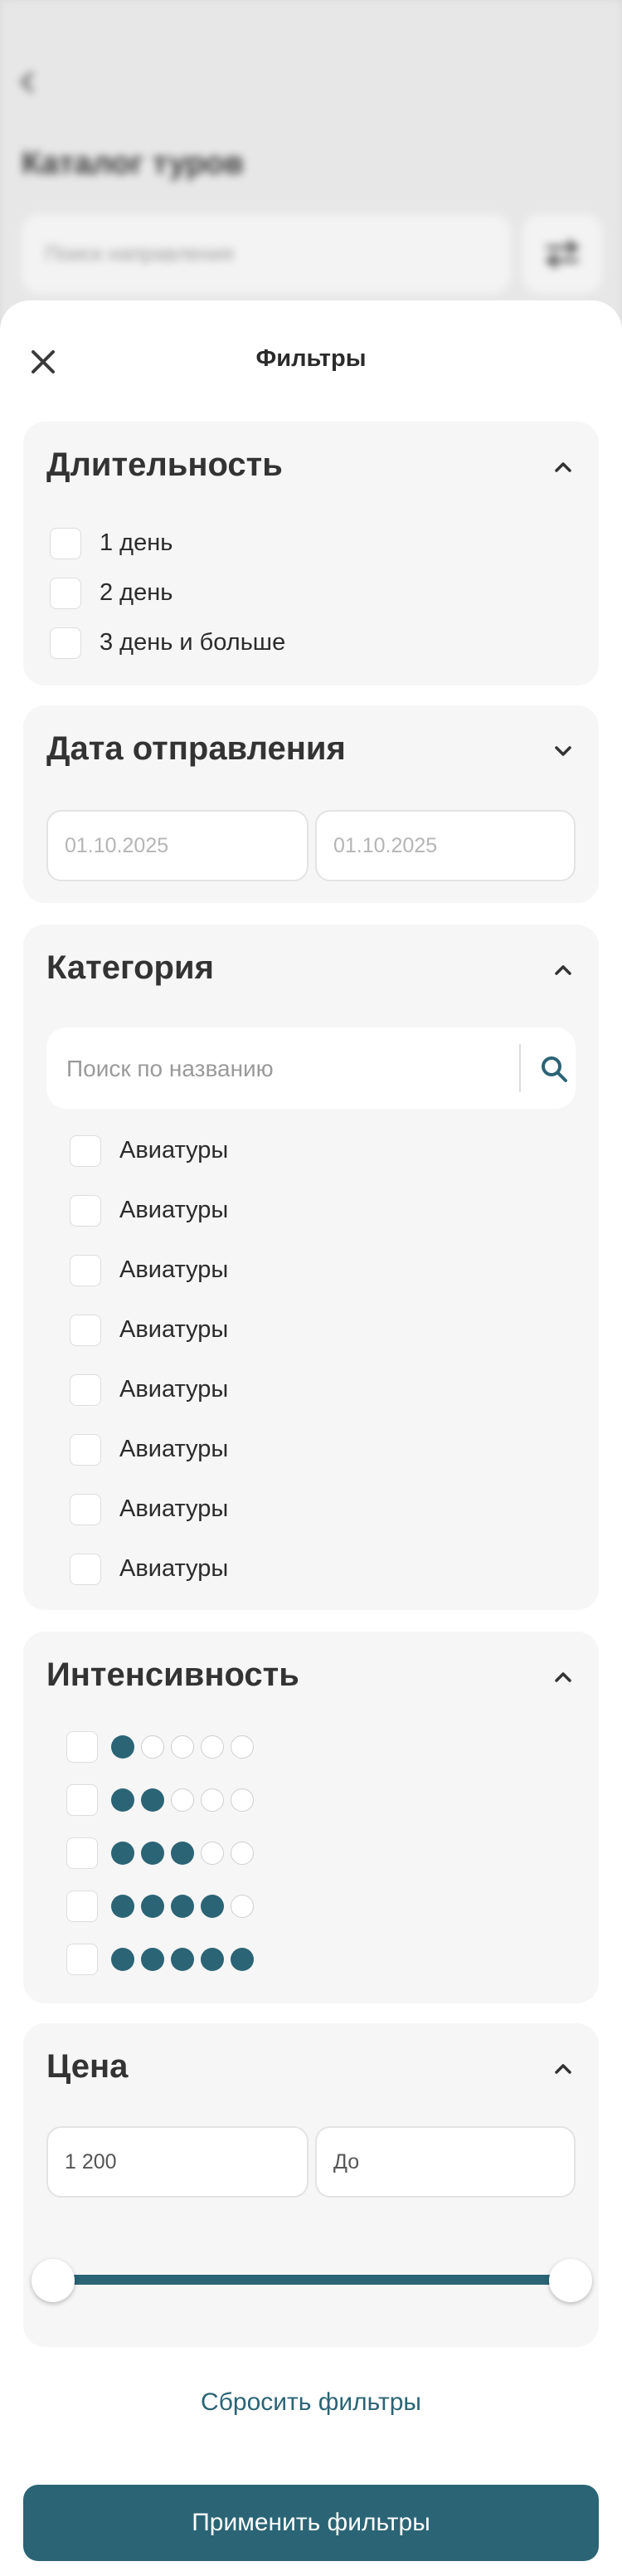 The image size is (622, 2576). What do you see at coordinates (445, 846) in the screenshot?
I see `date-to-field: 01.10.2025` at bounding box center [445, 846].